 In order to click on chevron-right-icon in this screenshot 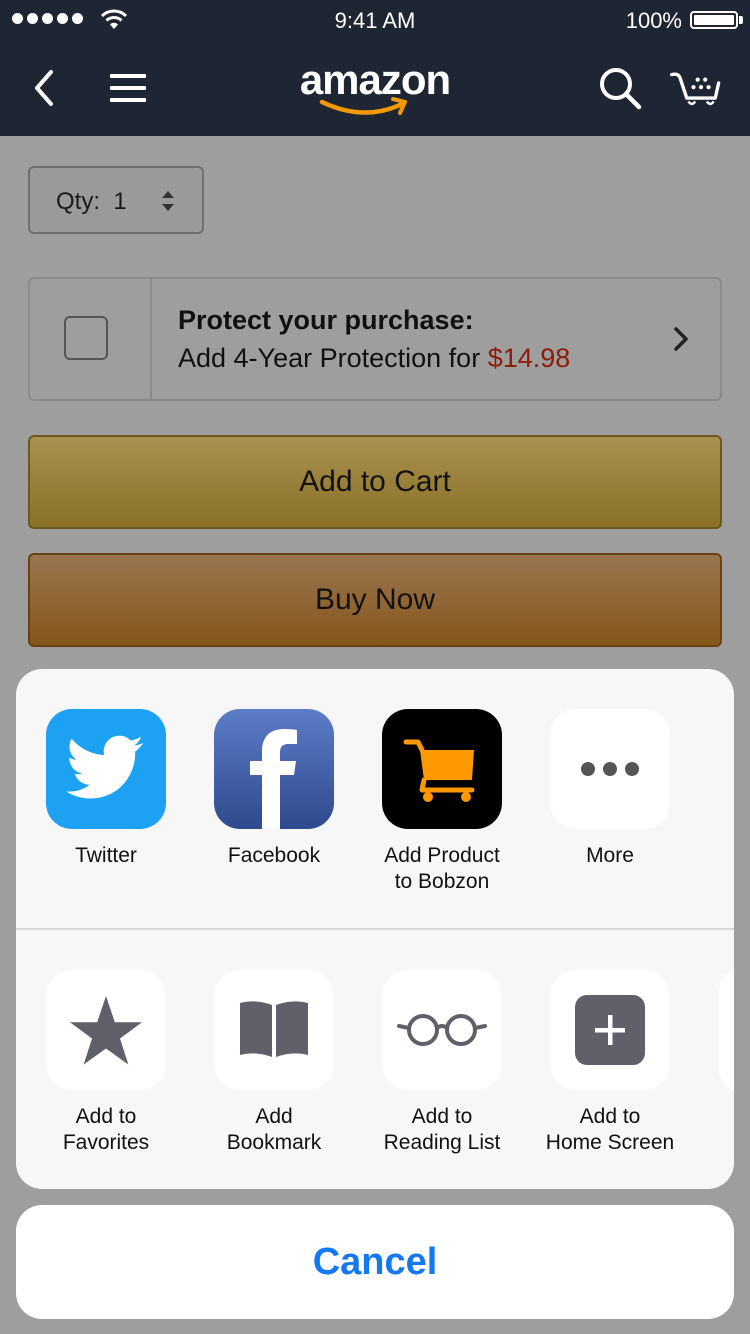, I will do `click(681, 339)`.